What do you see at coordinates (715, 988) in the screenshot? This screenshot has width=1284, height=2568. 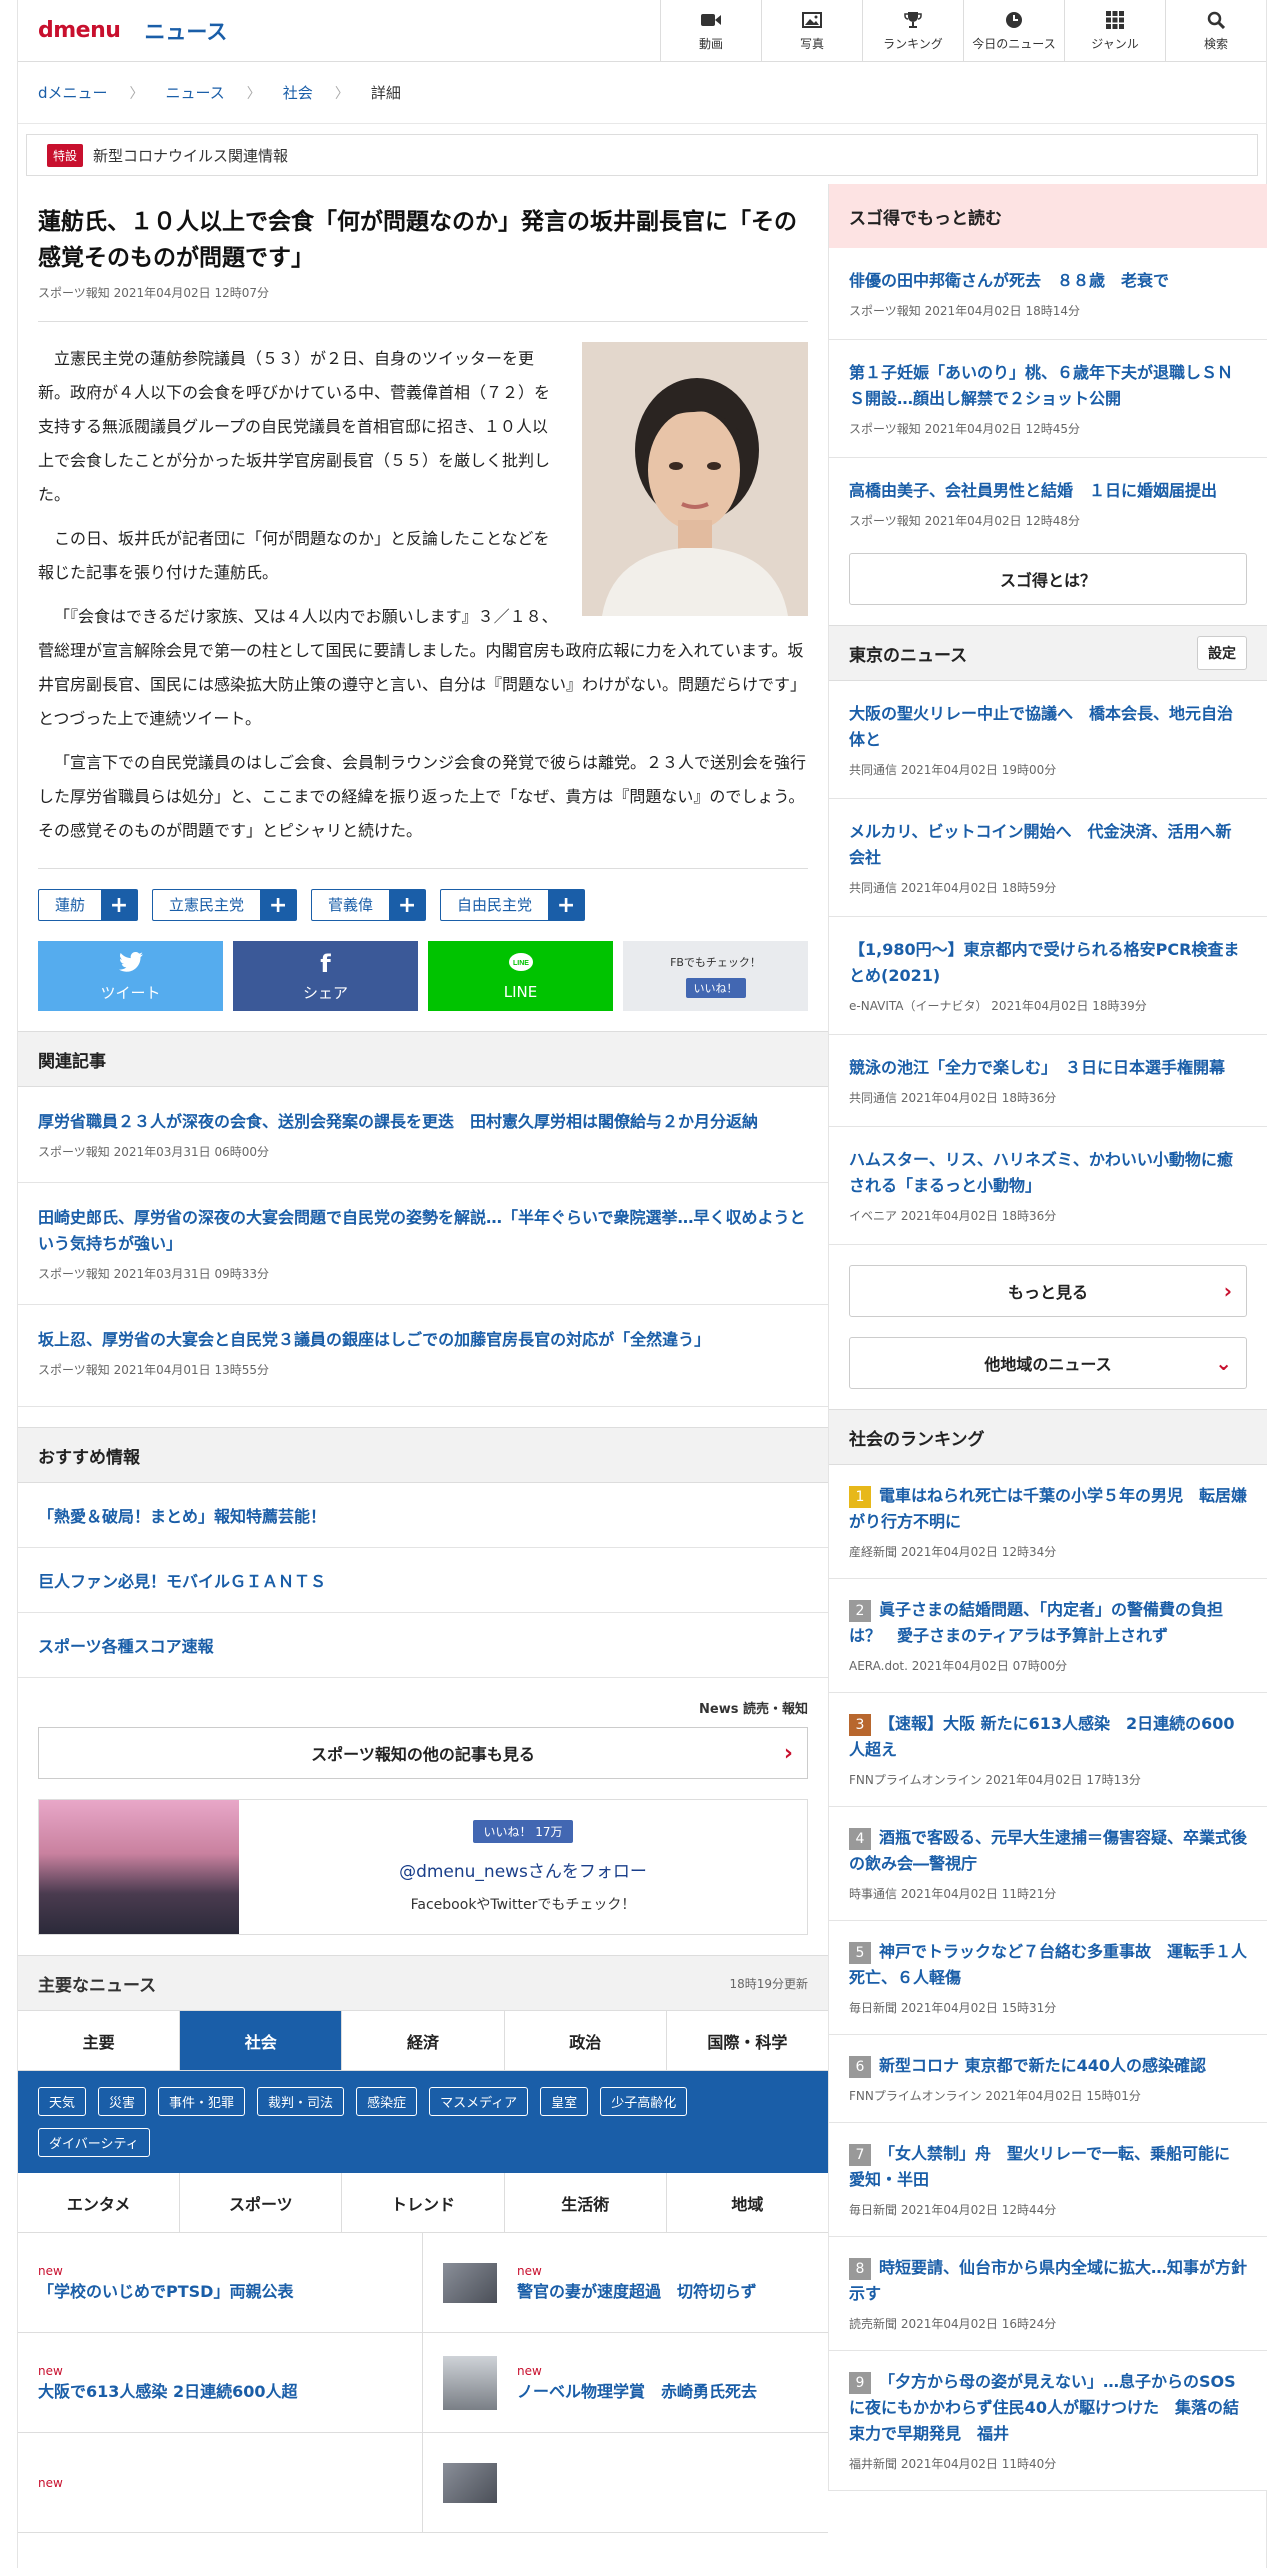 I see `fb-like-button: いいね！` at bounding box center [715, 988].